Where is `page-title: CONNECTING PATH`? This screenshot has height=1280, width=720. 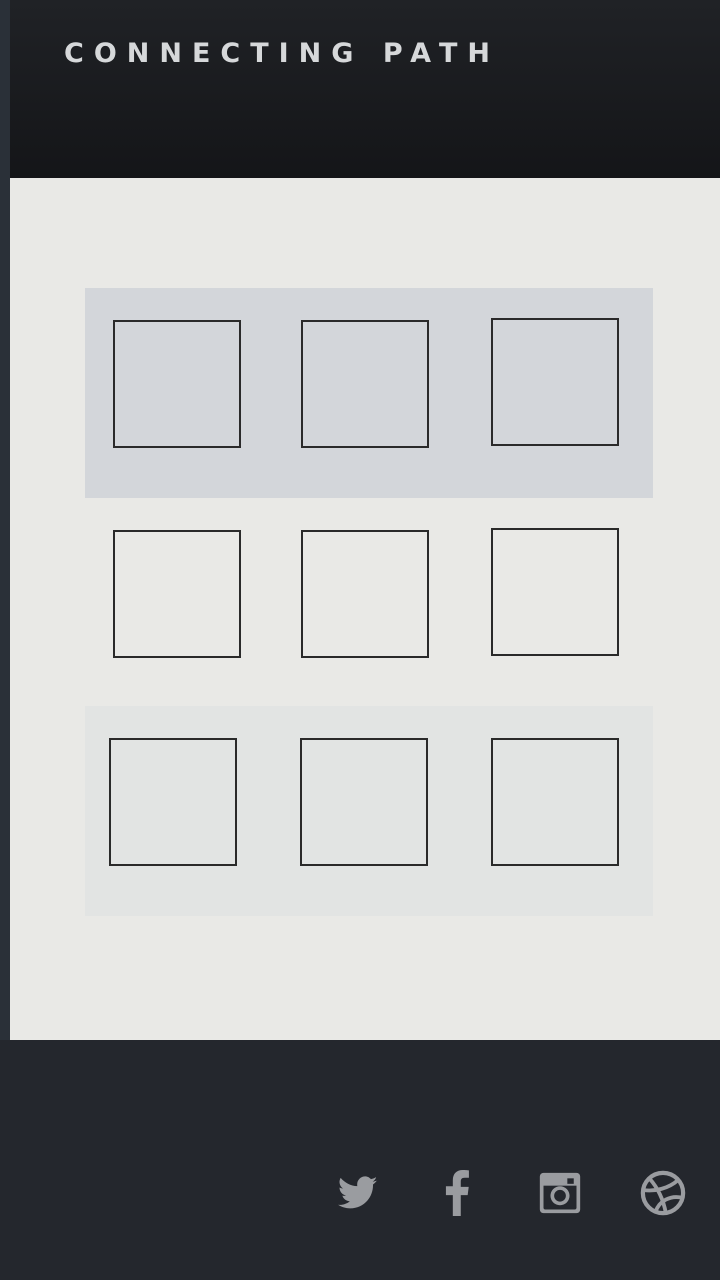 page-title: CONNECTING PATH is located at coordinates (282, 53).